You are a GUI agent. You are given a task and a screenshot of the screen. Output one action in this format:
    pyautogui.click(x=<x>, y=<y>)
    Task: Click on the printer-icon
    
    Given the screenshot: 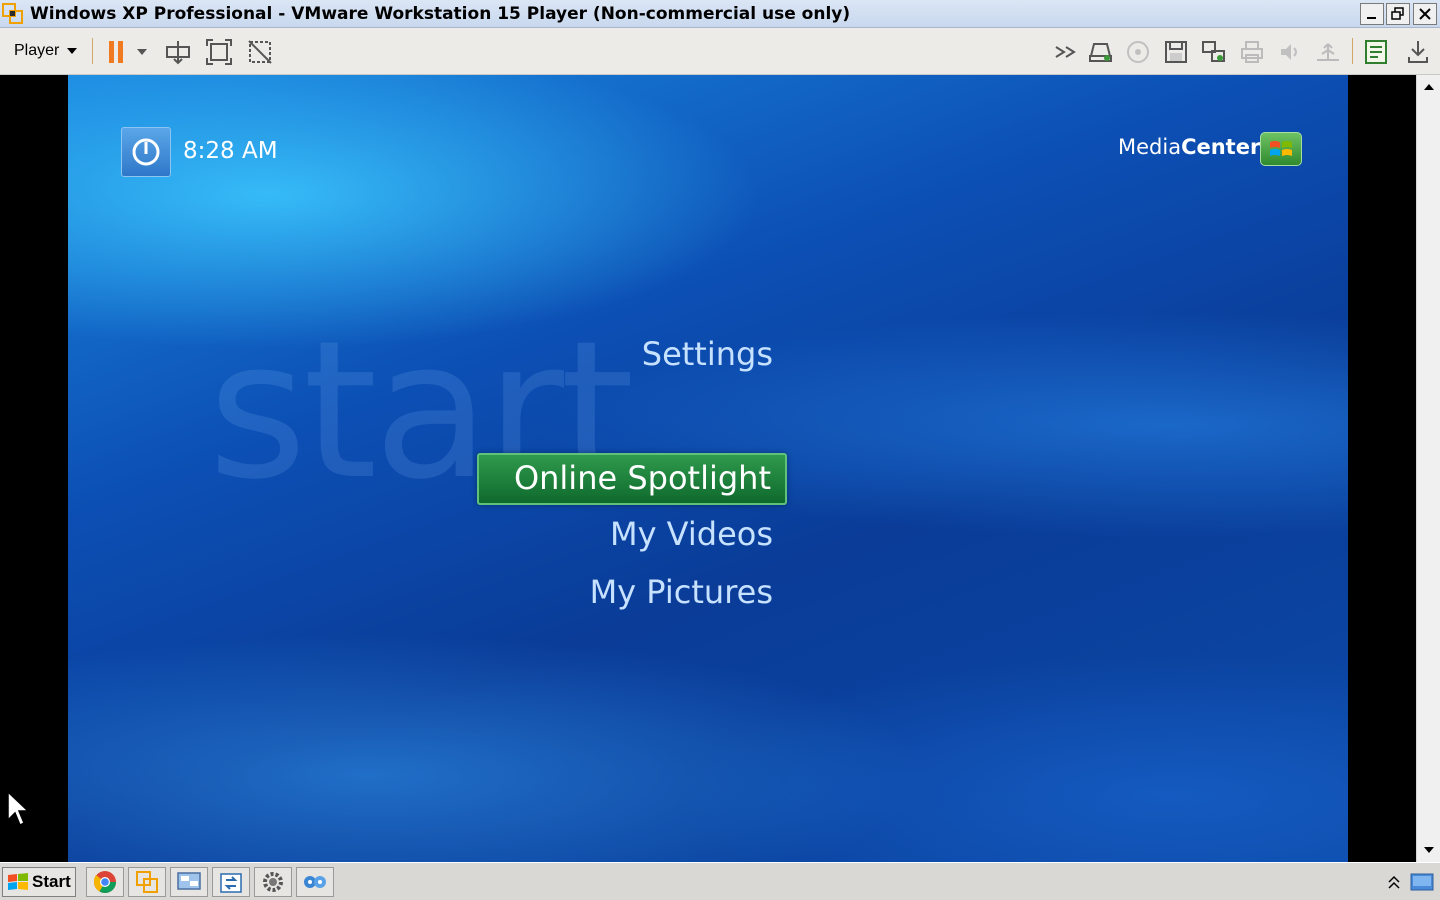 What is the action you would take?
    pyautogui.click(x=1252, y=52)
    